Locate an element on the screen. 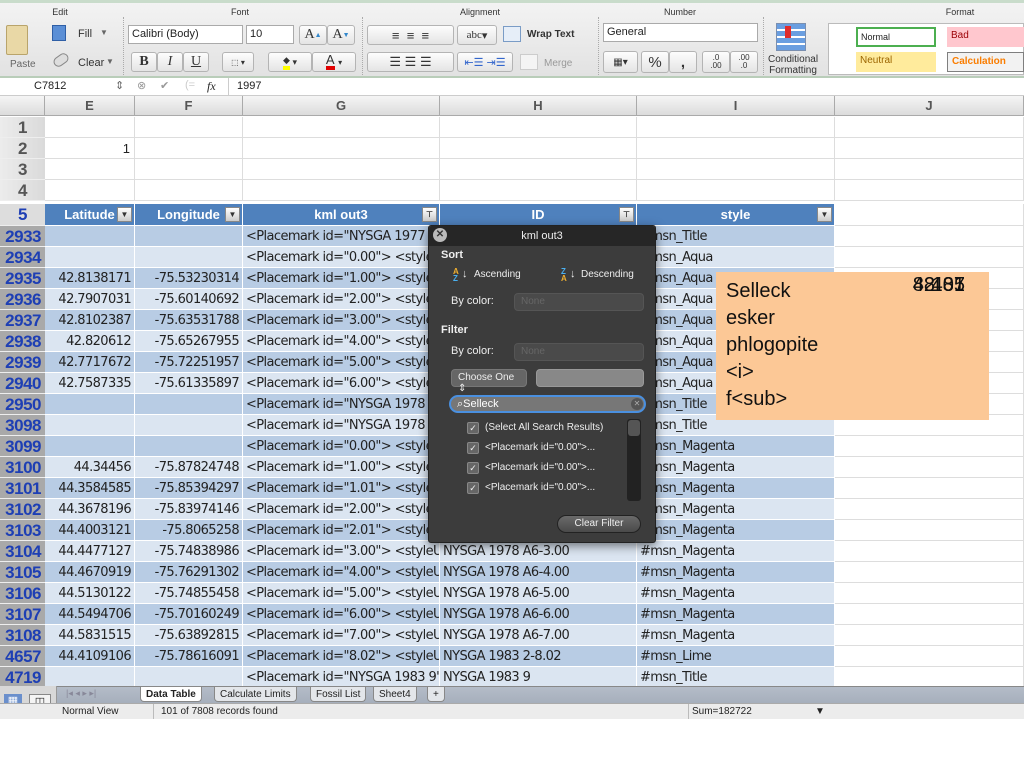  condition-value-input is located at coordinates (590, 378).